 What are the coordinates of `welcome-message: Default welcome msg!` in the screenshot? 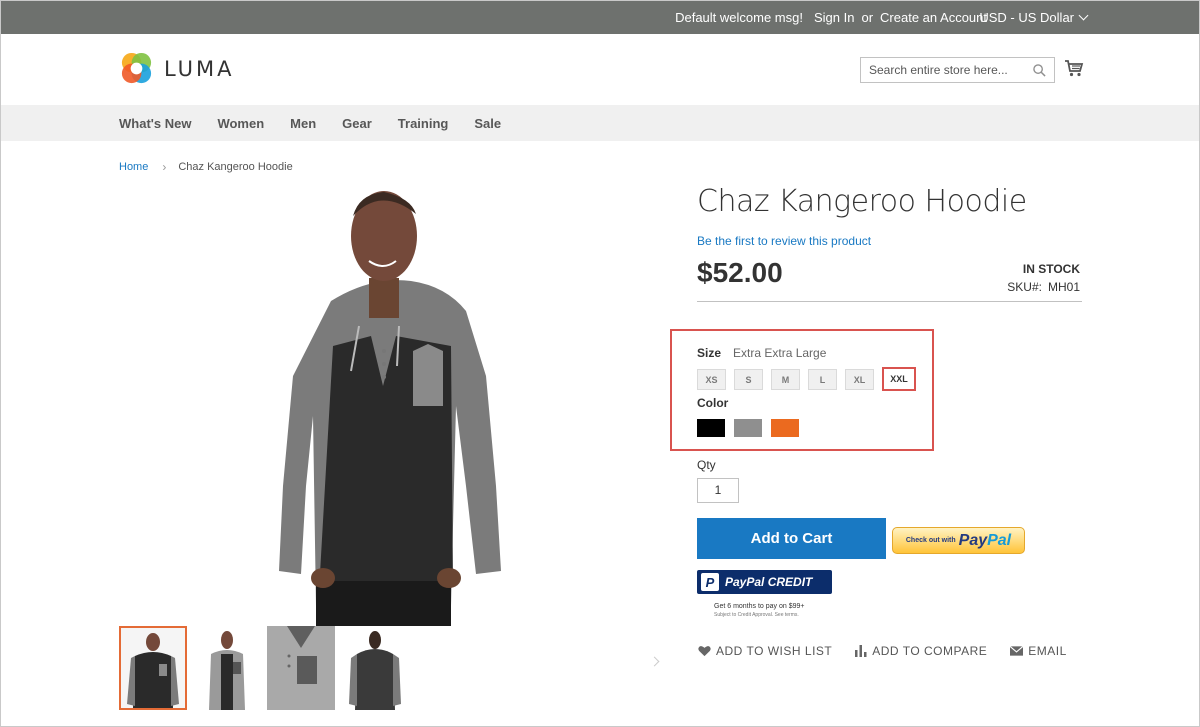 It's located at (739, 17).